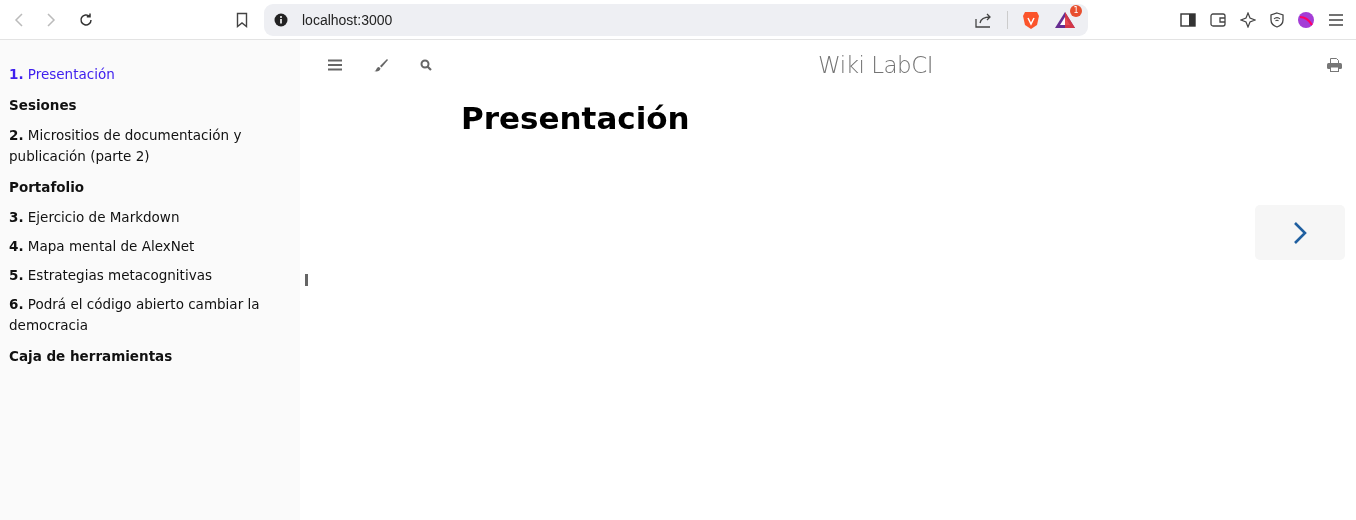  What do you see at coordinates (381, 65) in the screenshot?
I see `paintbrush-icon` at bounding box center [381, 65].